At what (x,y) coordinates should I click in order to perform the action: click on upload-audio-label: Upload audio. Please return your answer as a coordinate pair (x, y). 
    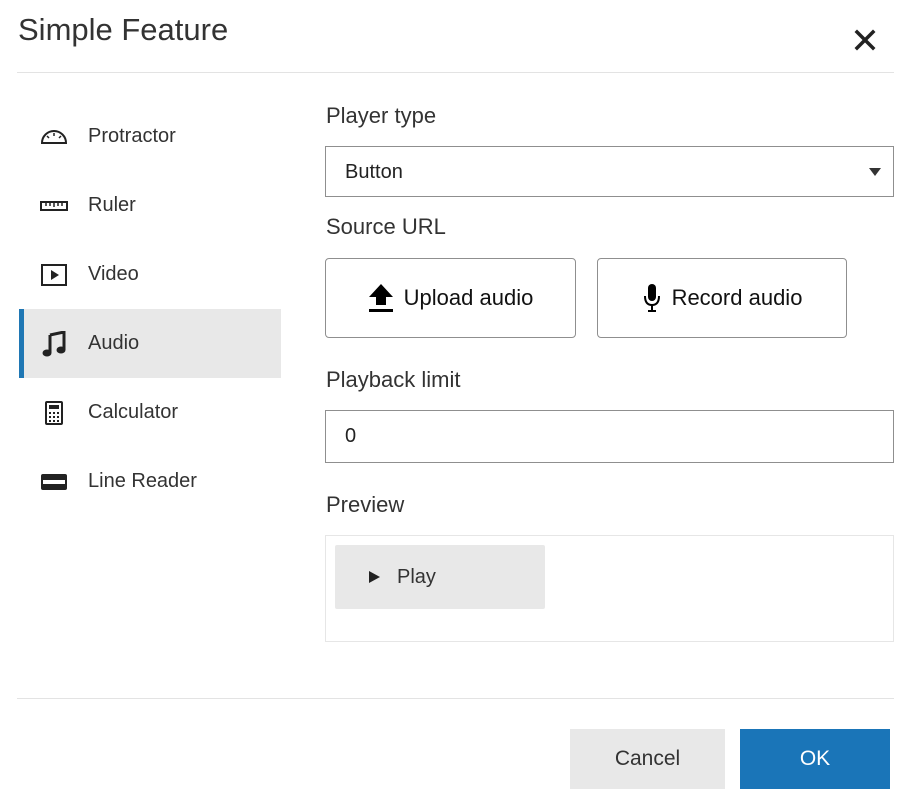
    Looking at the image, I should click on (468, 297).